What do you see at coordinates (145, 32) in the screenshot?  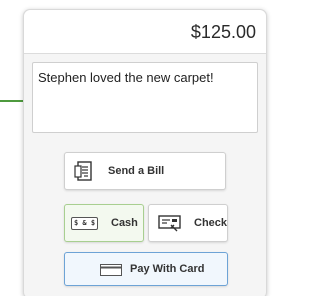 I see `amount-bar: $125.00` at bounding box center [145, 32].